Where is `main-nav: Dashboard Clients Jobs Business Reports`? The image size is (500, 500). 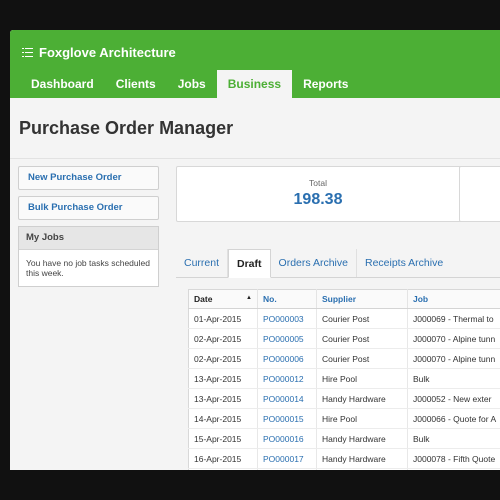
main-nav: Dashboard Clients Jobs Business Reports is located at coordinates (189, 84).